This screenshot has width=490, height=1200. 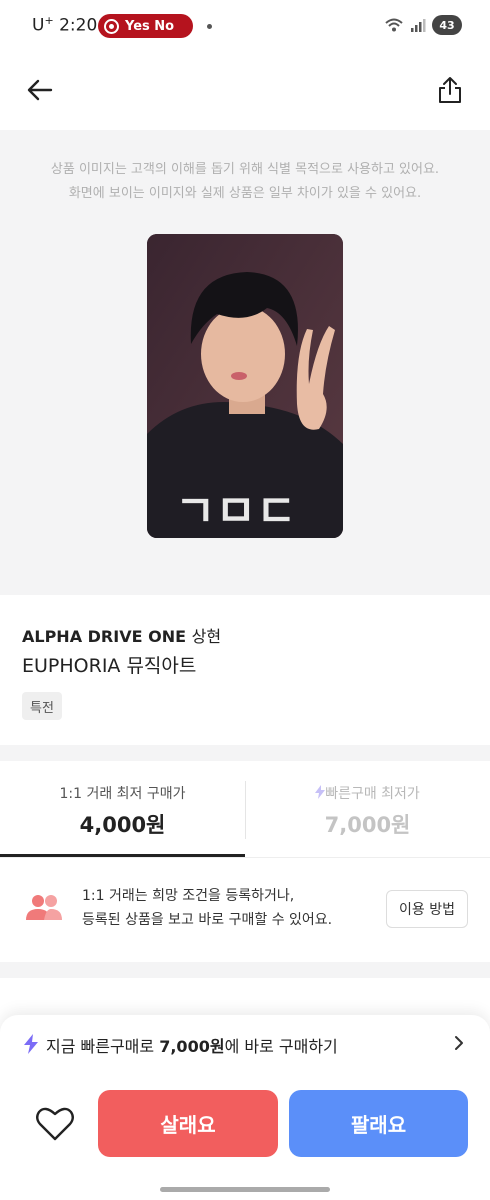 What do you see at coordinates (245, 193) in the screenshot?
I see `notice-line-2: 화면에 보이는 이미지와 실제 상품은 일부 차이가 있을 수 있어요.` at bounding box center [245, 193].